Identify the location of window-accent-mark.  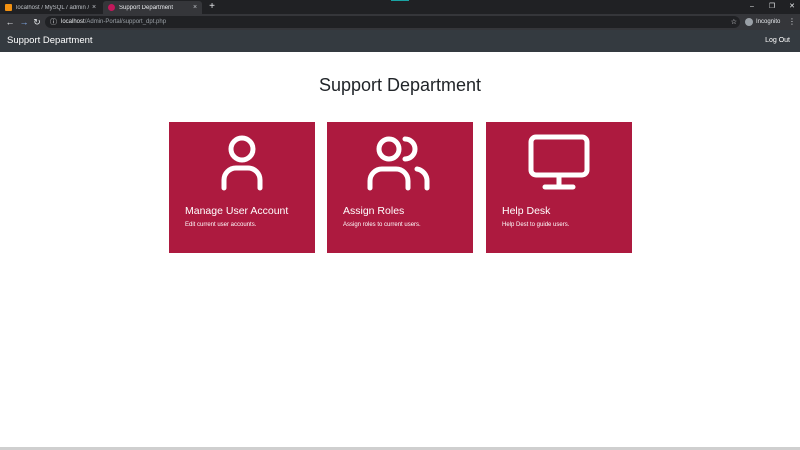
(400, 0).